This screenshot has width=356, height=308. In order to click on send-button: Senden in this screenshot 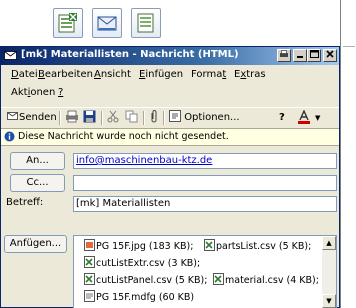, I will do `click(32, 118)`.